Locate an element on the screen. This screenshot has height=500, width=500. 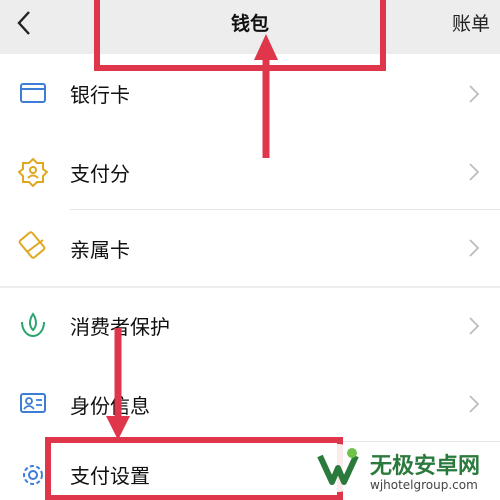
consumer-protection-icon is located at coordinates (33, 325).